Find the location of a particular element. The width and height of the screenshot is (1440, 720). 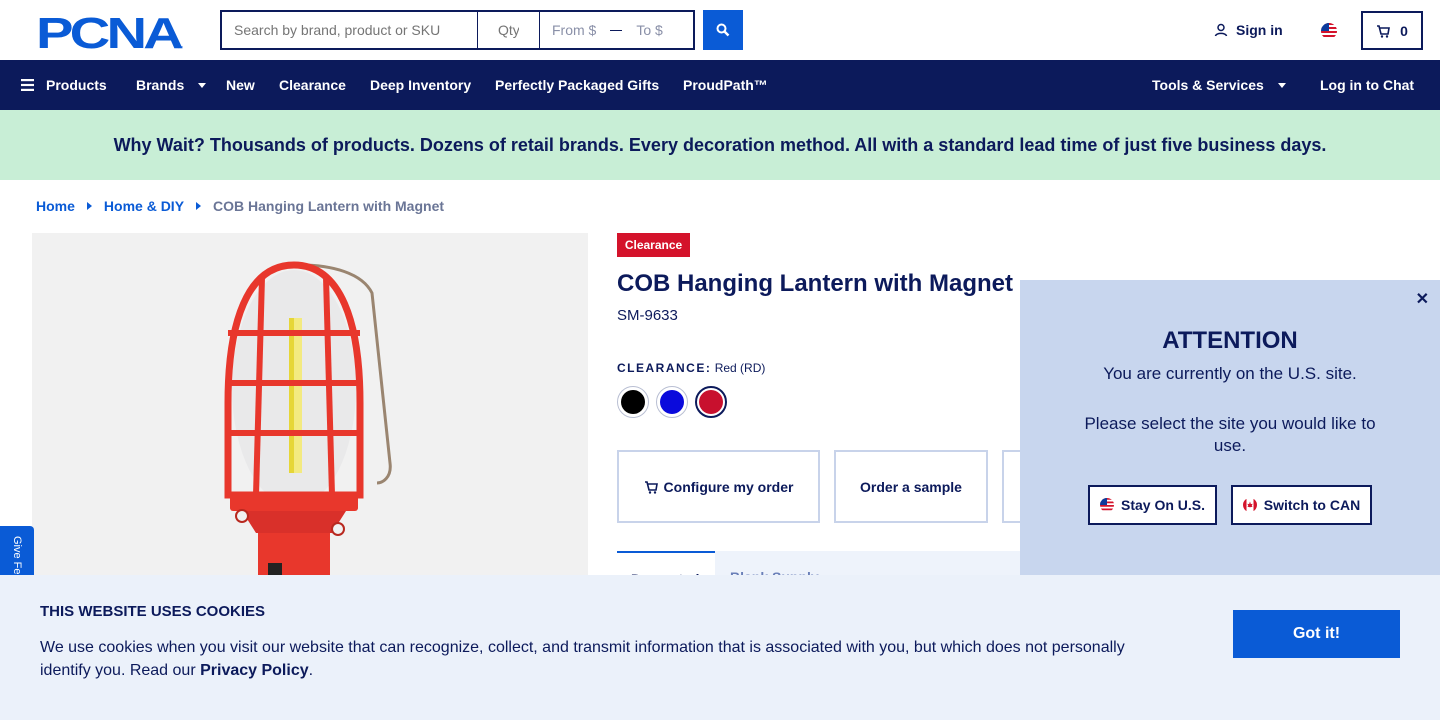

close-icon: ✕ is located at coordinates (1422, 299).